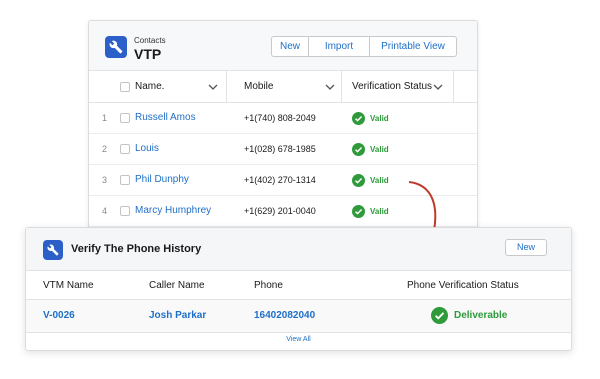 The width and height of the screenshot is (600, 379). I want to click on list-header: Contacts VTP New Import Printable View, so click(283, 46).